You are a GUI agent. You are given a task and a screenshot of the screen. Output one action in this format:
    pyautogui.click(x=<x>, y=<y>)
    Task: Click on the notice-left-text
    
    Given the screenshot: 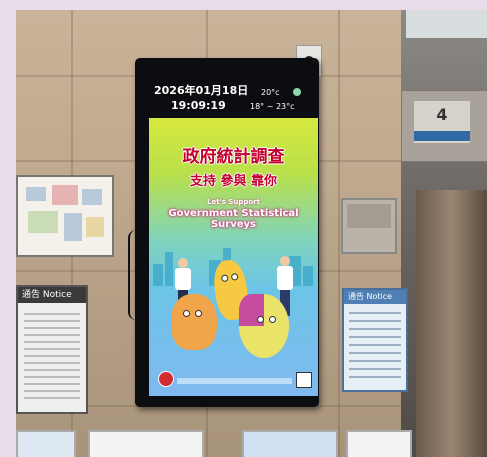 What is the action you would take?
    pyautogui.click(x=52, y=357)
    